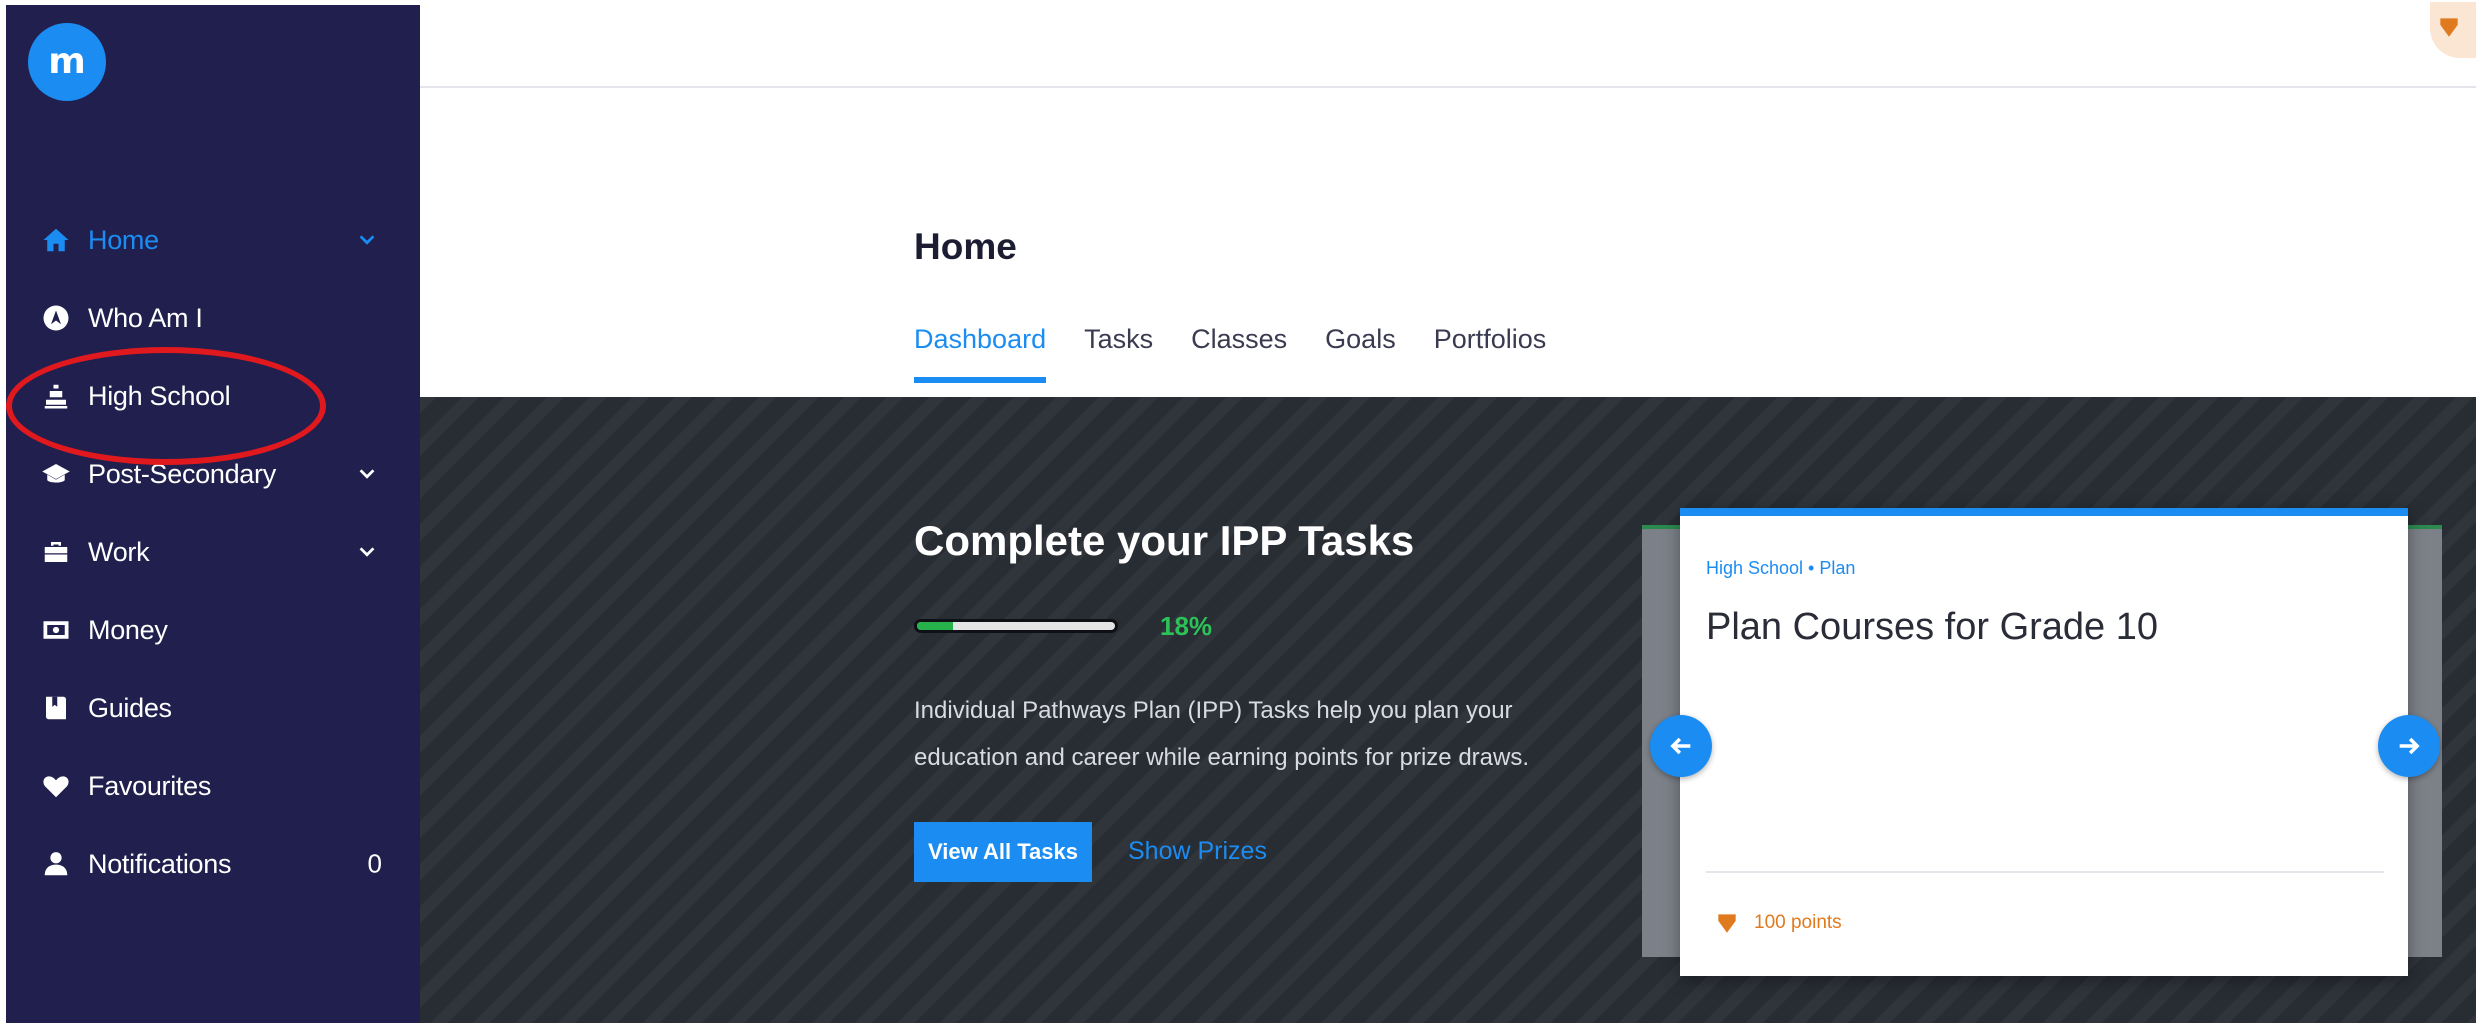 The height and width of the screenshot is (1023, 2476). Describe the element at coordinates (213, 630) in the screenshot. I see `sidebar-item-money: Money` at that location.